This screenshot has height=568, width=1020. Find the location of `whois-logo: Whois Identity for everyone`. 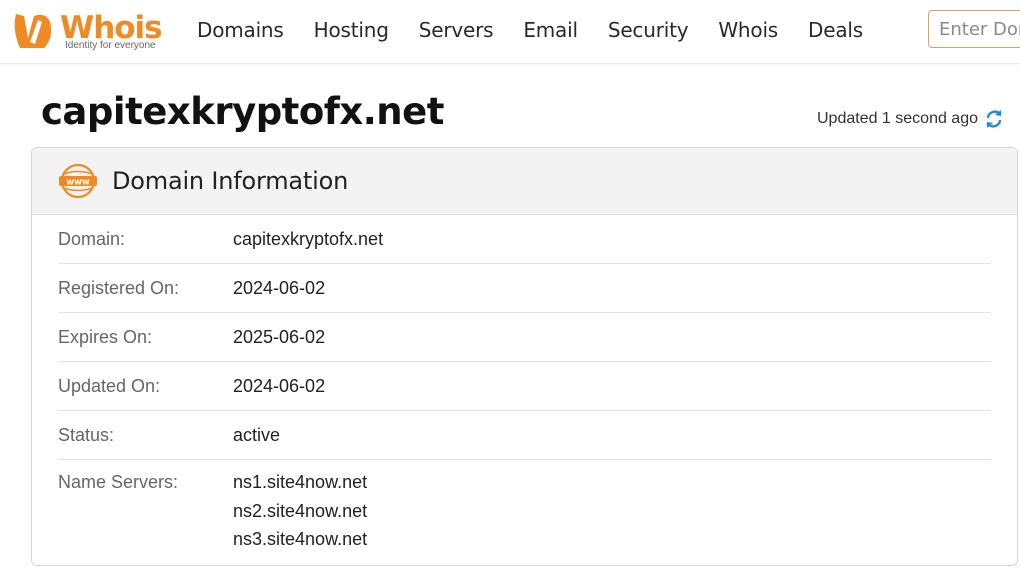

whois-logo: Whois Identity for everyone is located at coordinates (90, 31).